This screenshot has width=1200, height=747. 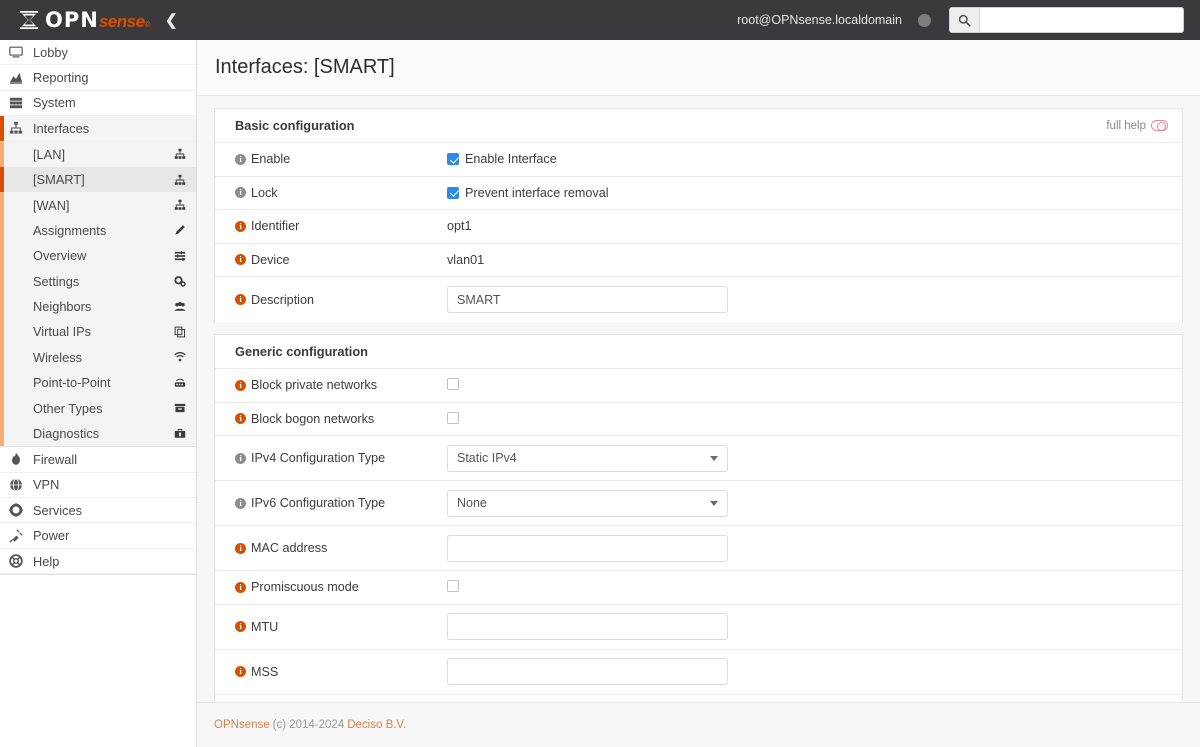 What do you see at coordinates (29, 20) in the screenshot?
I see `opnsense-hourglass-icon` at bounding box center [29, 20].